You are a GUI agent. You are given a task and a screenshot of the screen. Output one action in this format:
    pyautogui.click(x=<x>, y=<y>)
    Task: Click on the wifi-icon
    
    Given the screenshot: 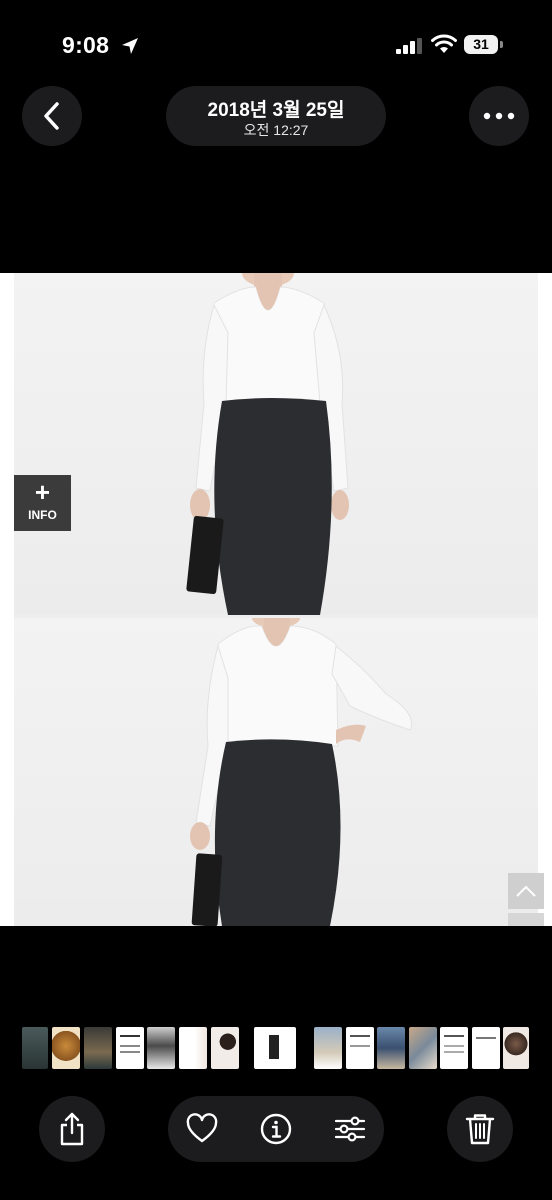 What is the action you would take?
    pyautogui.click(x=444, y=43)
    